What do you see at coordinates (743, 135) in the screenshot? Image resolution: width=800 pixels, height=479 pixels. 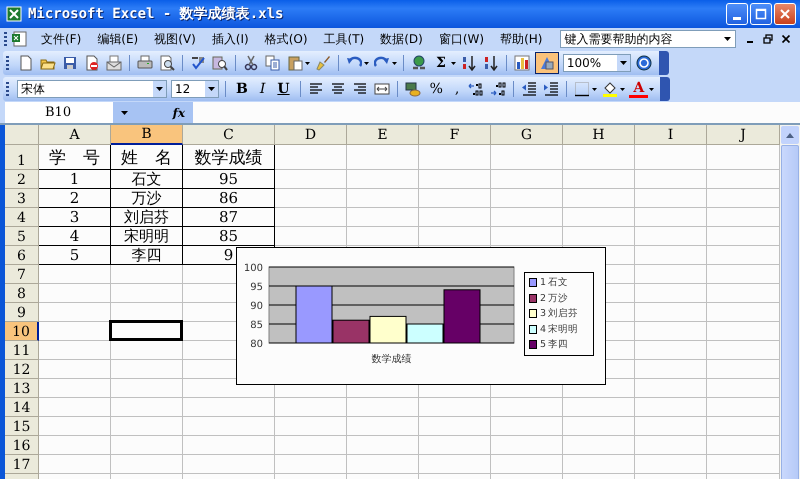 I see `column-header: J` at bounding box center [743, 135].